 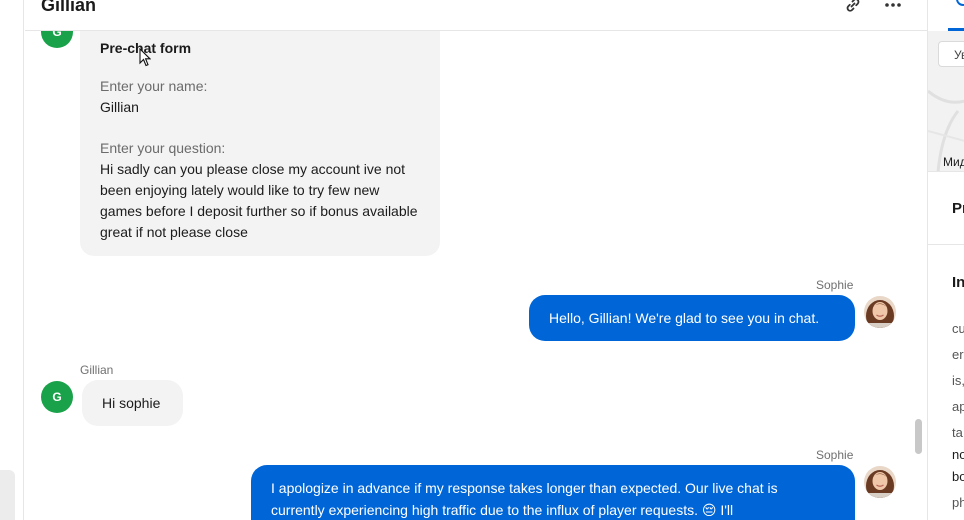 I want to click on message-sender: Gillian, so click(x=97, y=370).